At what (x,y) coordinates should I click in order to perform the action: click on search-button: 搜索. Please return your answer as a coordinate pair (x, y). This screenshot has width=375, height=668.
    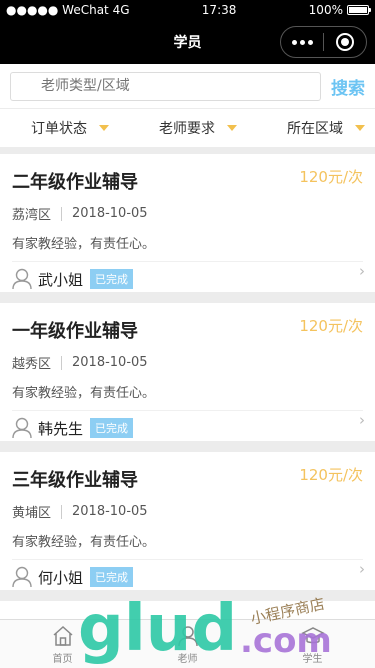
    Looking at the image, I should click on (348, 86).